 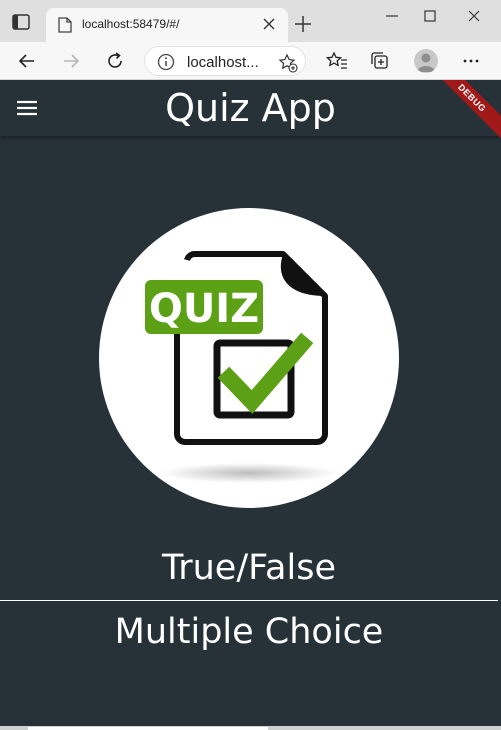 I want to click on arrow-left-icon, so click(x=27, y=61).